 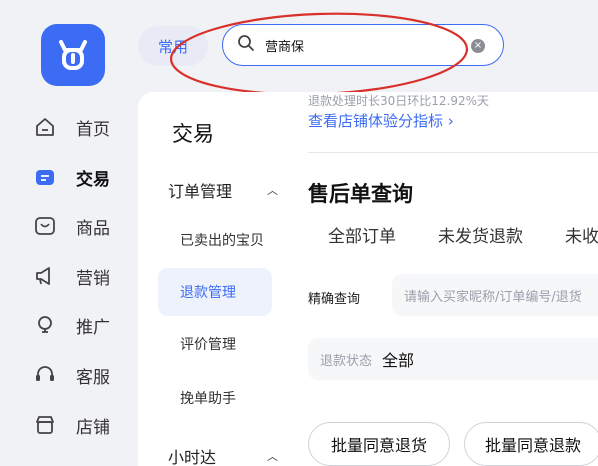 What do you see at coordinates (93, 327) in the screenshot?
I see `nav-item-label: 推广` at bounding box center [93, 327].